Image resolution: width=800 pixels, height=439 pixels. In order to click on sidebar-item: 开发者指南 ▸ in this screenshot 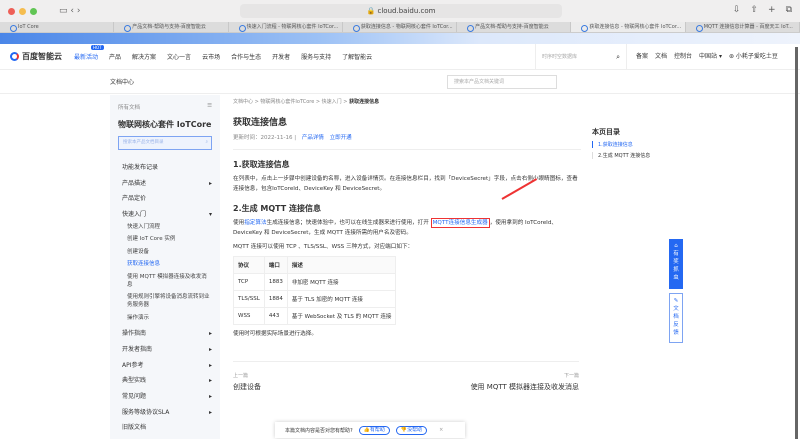, I will do `click(165, 350)`.